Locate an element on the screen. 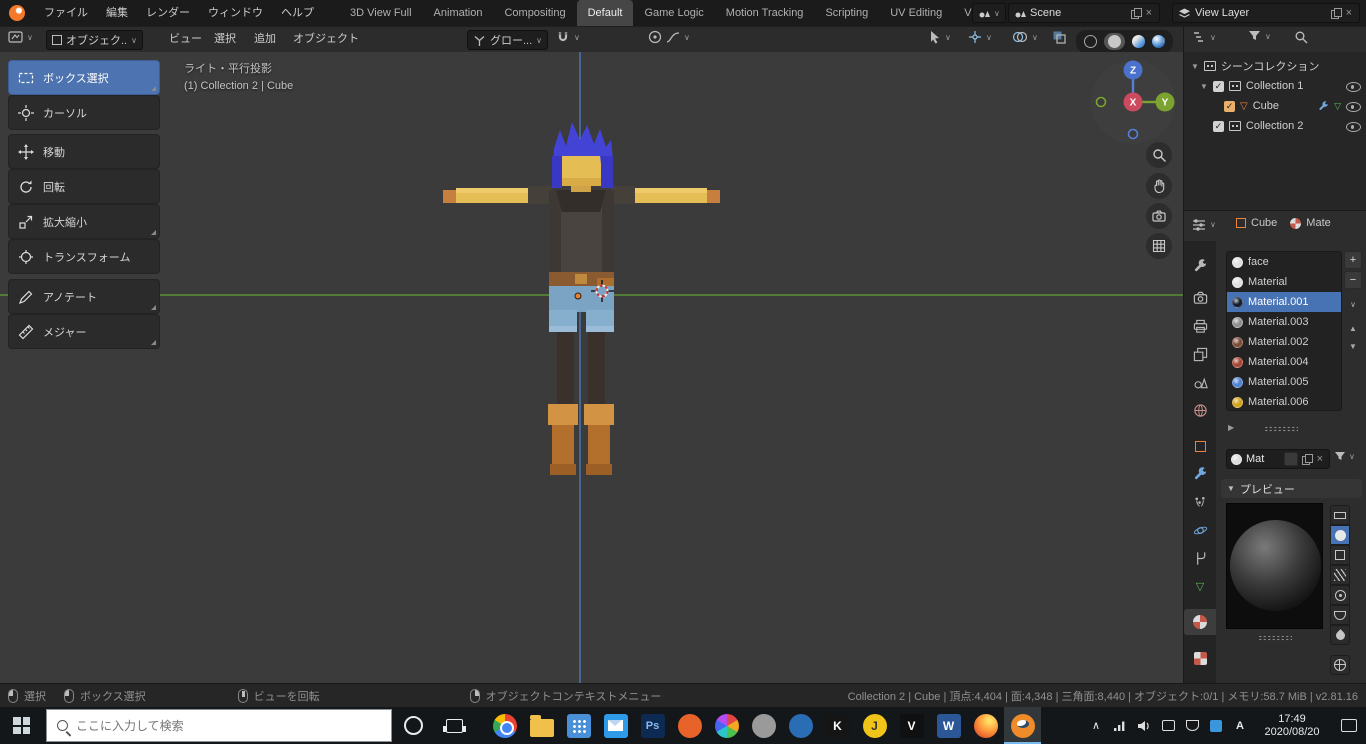 The width and height of the screenshot is (1366, 744). tab-modifiers is located at coordinates (1200, 474).